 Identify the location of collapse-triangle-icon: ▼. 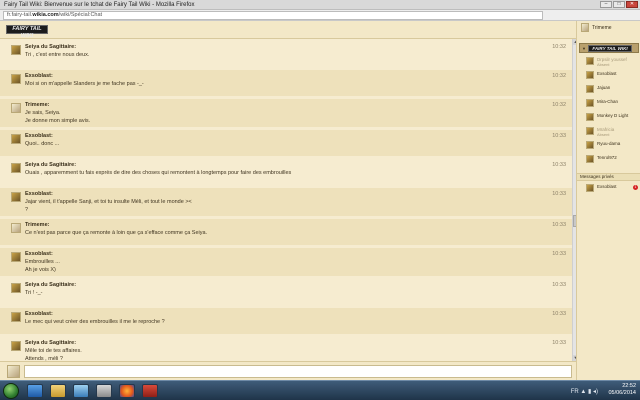
(584, 48).